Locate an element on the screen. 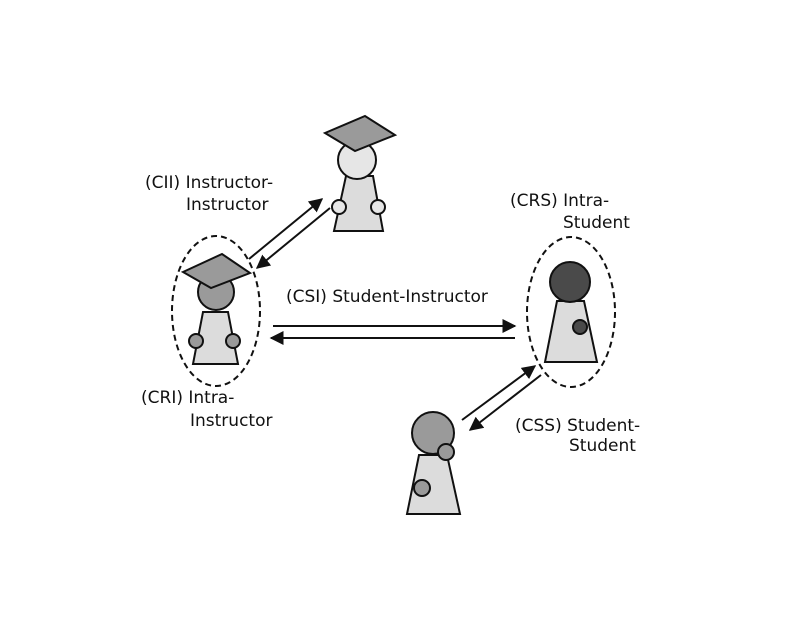  head-icon is located at coordinates (570, 282).